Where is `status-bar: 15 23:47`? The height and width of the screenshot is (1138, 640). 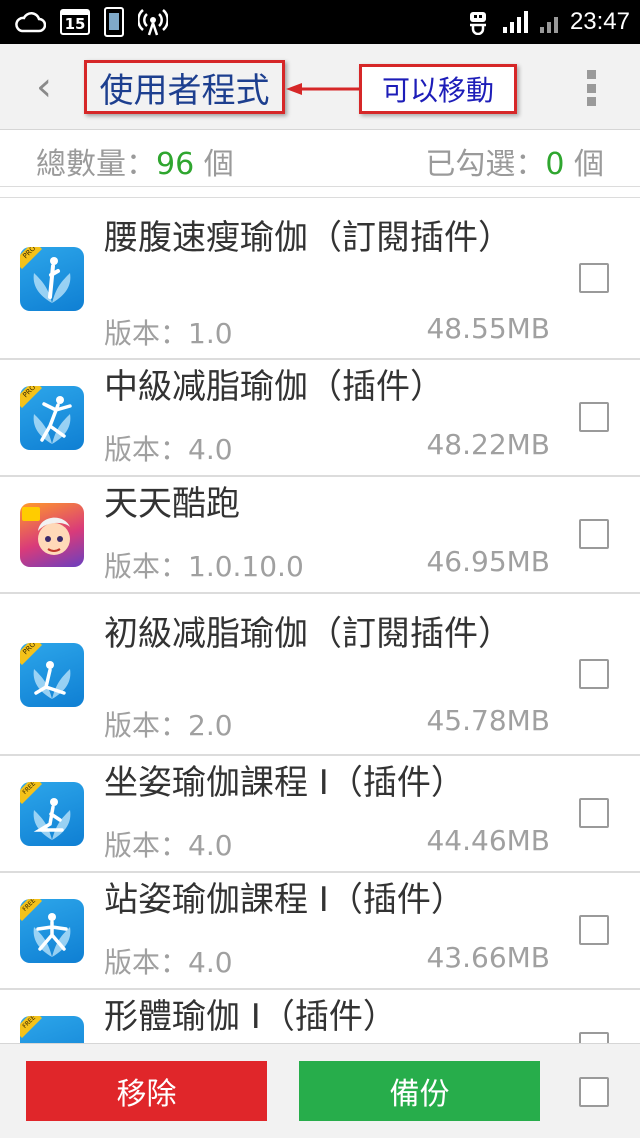 status-bar: 15 23:47 is located at coordinates (320, 22).